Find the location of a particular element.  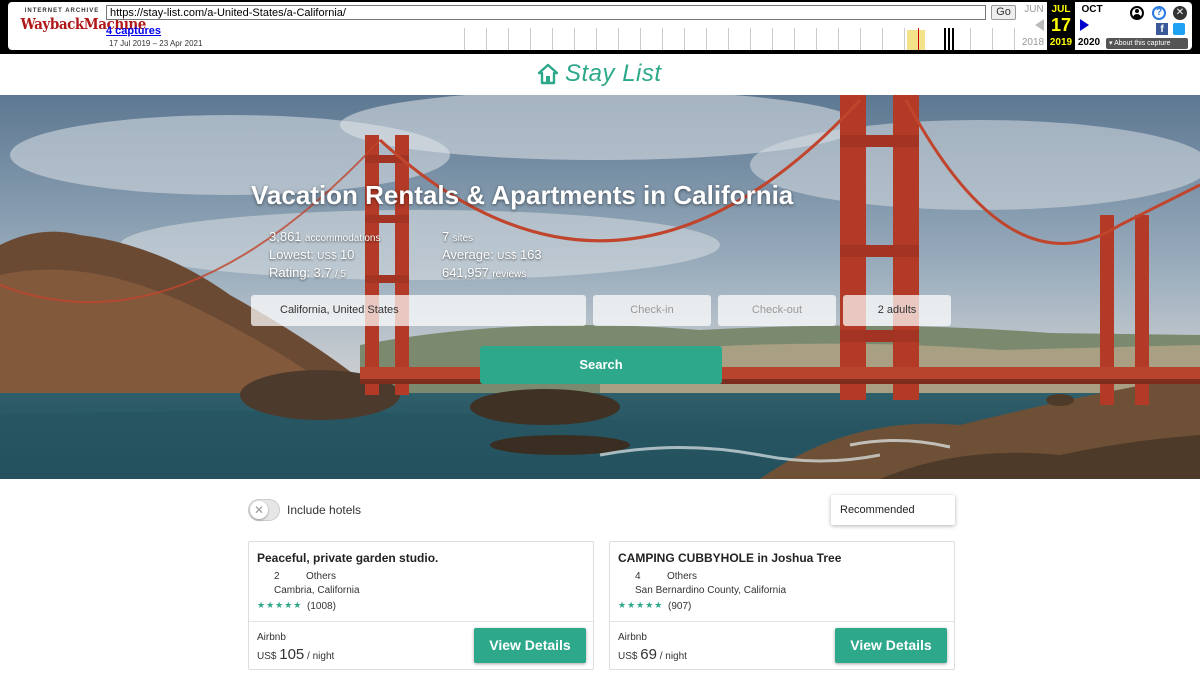

current-capture-date: JUL 17 2019 is located at coordinates (1061, 26).